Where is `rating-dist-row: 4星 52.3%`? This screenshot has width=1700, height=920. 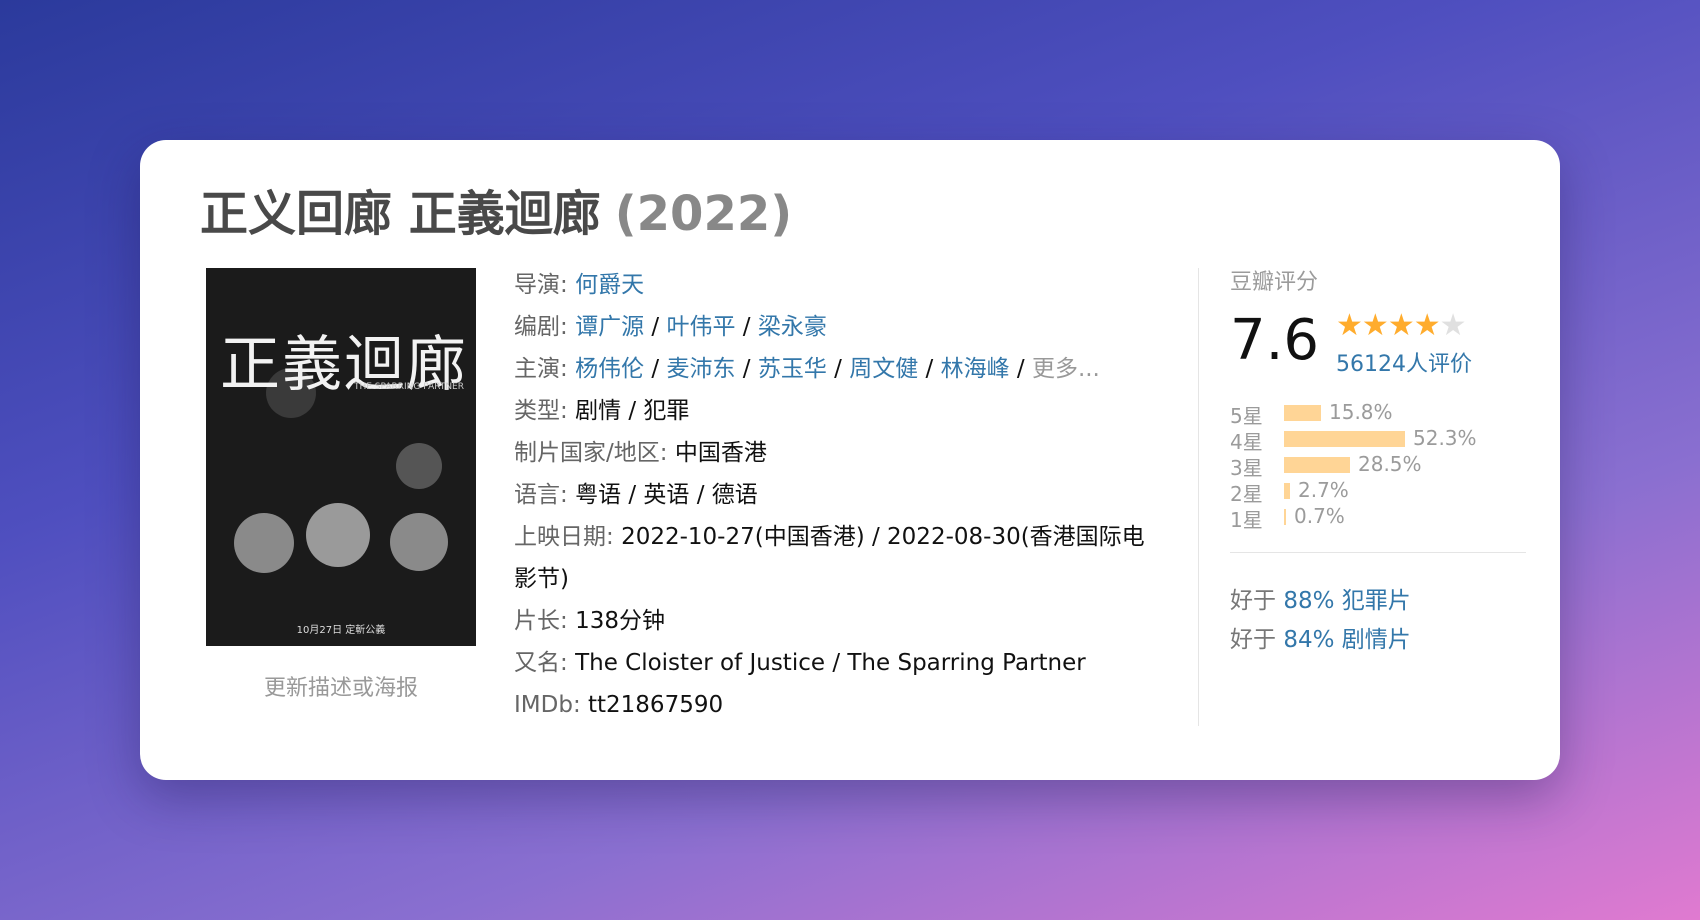
rating-dist-row: 4星 52.3% is located at coordinates (1385, 440).